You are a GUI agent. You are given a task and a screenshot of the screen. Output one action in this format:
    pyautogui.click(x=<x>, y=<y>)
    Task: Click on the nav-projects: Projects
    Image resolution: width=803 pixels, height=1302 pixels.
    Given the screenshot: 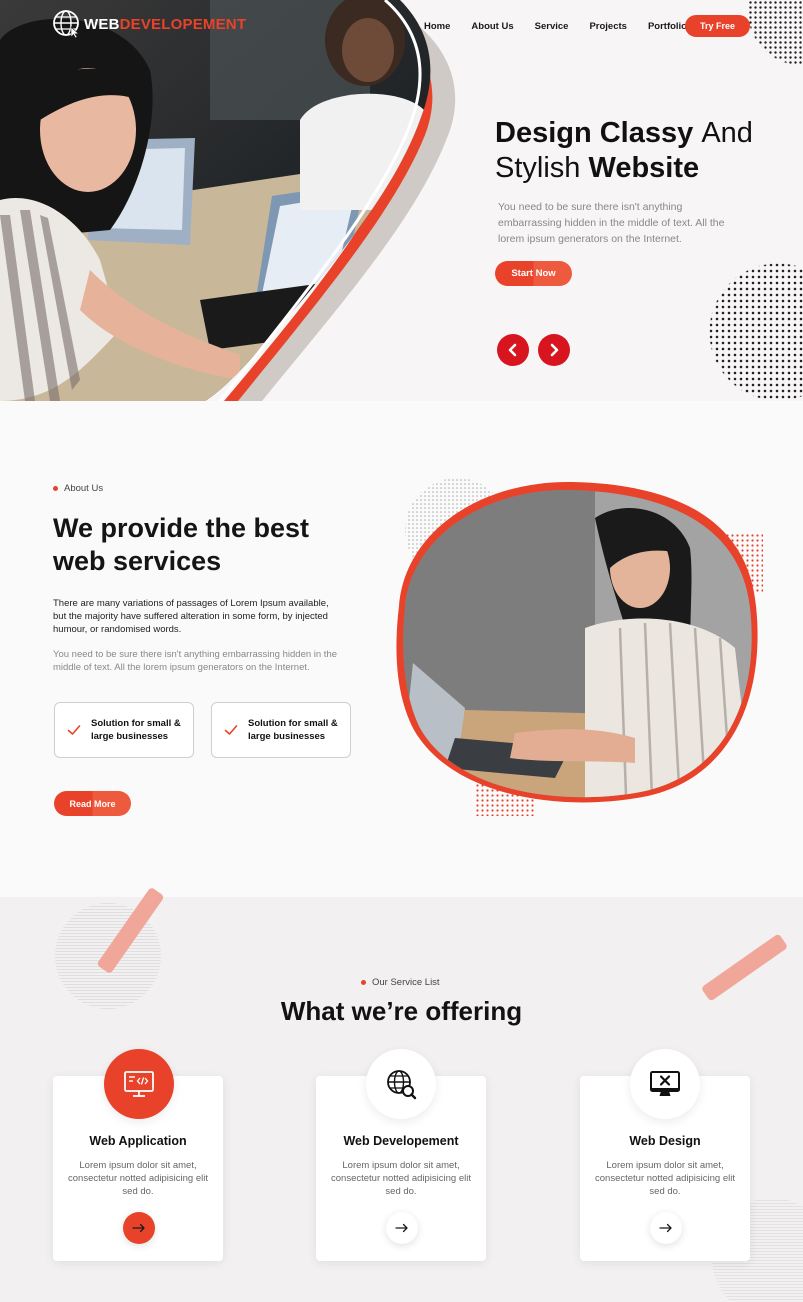 What is the action you would take?
    pyautogui.click(x=608, y=26)
    